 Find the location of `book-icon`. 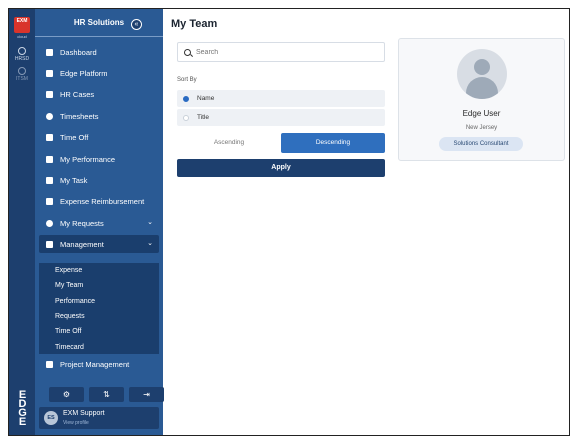

book-icon is located at coordinates (49, 94).